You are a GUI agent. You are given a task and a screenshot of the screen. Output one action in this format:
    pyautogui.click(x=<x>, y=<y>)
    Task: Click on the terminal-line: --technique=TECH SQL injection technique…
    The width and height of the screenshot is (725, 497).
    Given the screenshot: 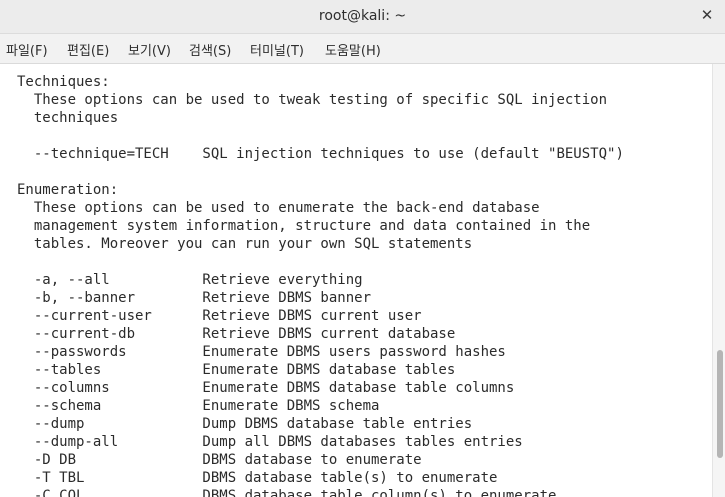 What is the action you would take?
    pyautogui.click(x=320, y=154)
    